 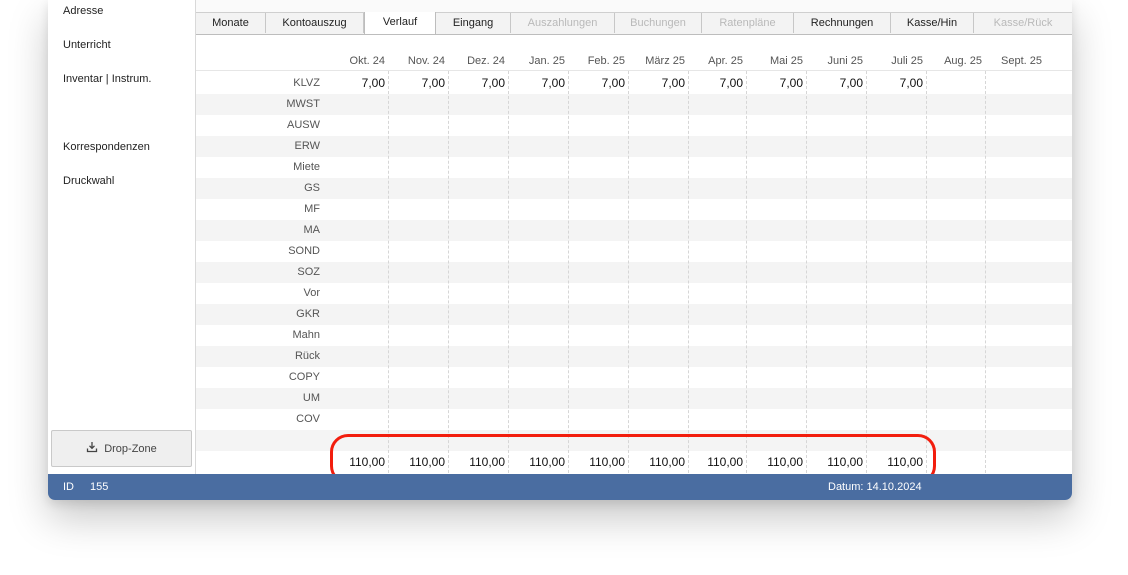 What do you see at coordinates (400, 23) in the screenshot?
I see `tab-verlauf: Verlauf` at bounding box center [400, 23].